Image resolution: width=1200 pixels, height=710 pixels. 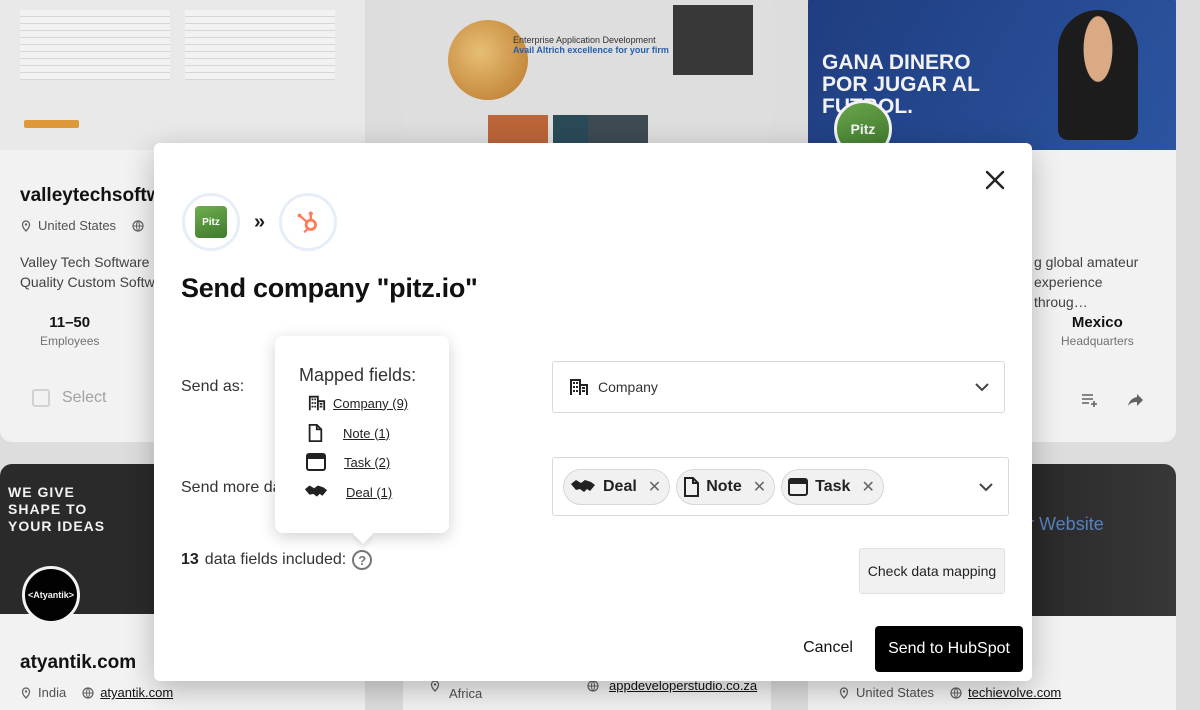 What do you see at coordinates (362, 560) in the screenshot?
I see `help-icon: ?` at bounding box center [362, 560].